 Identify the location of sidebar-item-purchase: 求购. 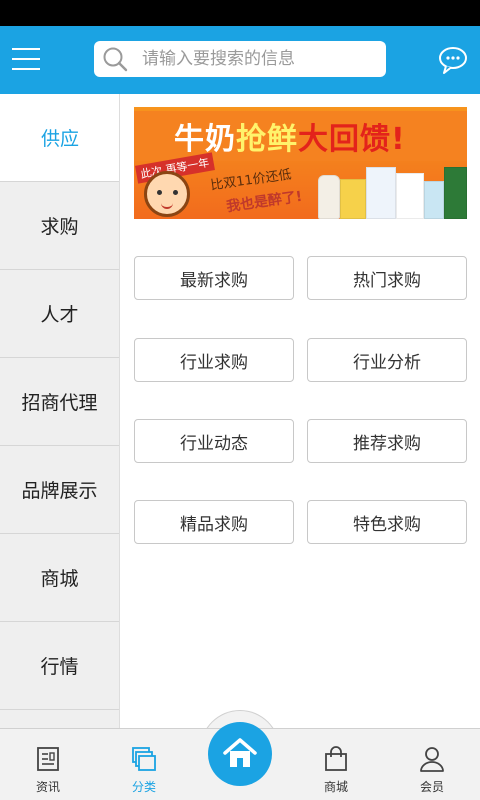
(59, 226).